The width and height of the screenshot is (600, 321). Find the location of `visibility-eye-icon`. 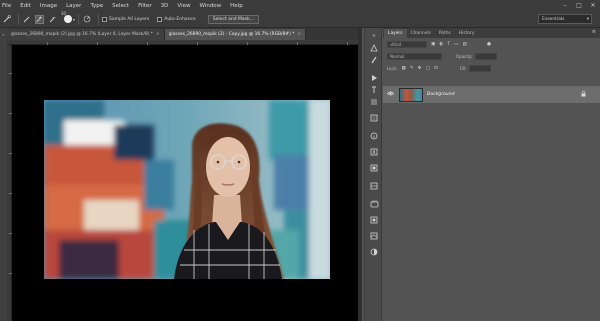

visibility-eye-icon is located at coordinates (391, 94).